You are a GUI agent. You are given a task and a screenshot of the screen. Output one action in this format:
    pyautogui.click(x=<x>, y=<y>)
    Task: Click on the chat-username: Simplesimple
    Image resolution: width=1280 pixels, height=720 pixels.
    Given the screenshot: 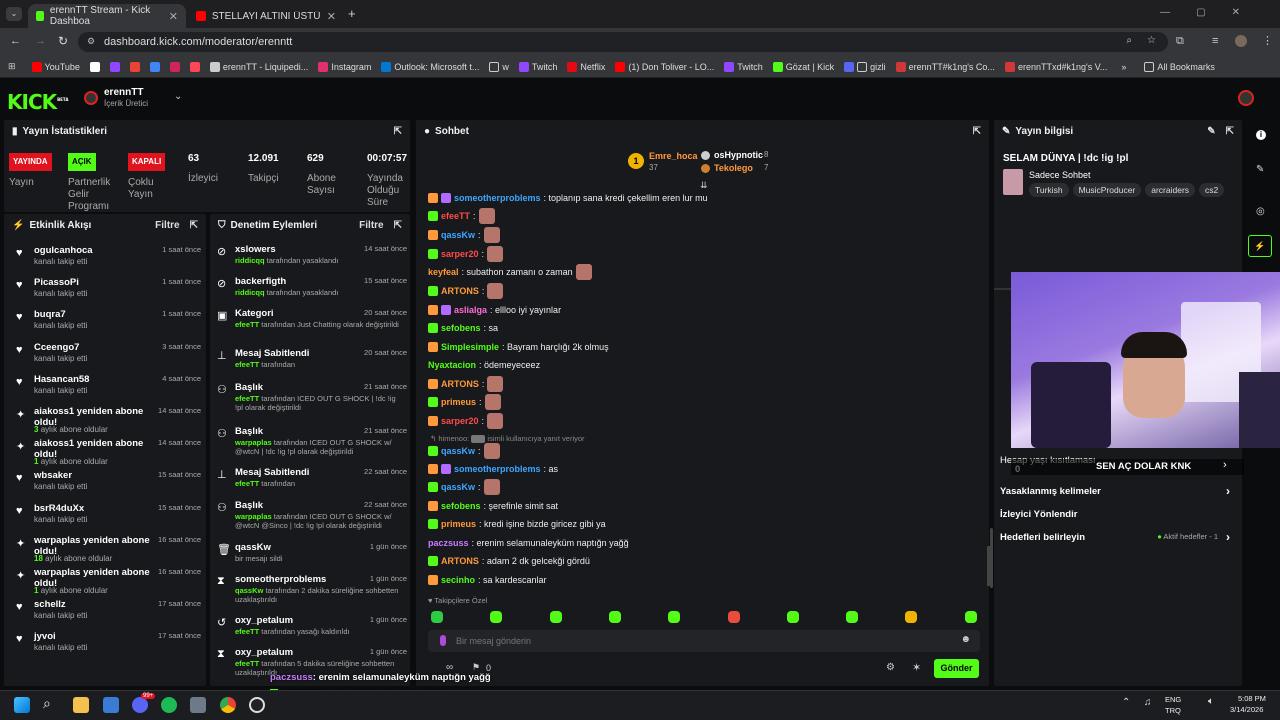 What is the action you would take?
    pyautogui.click(x=470, y=347)
    